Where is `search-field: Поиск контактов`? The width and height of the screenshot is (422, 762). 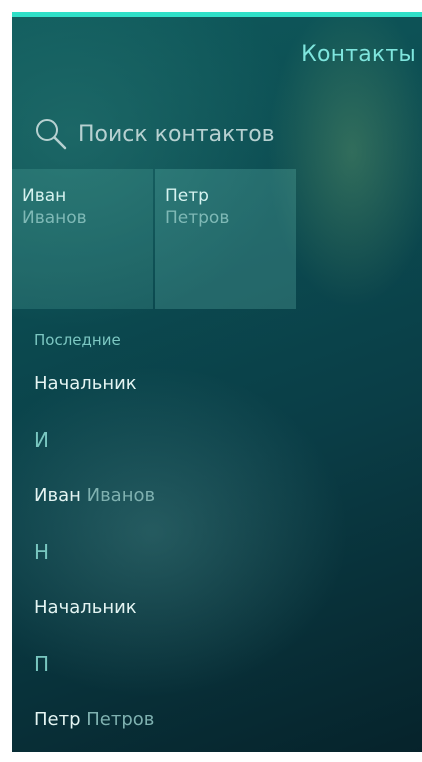 search-field: Поиск контактов is located at coordinates (154, 134).